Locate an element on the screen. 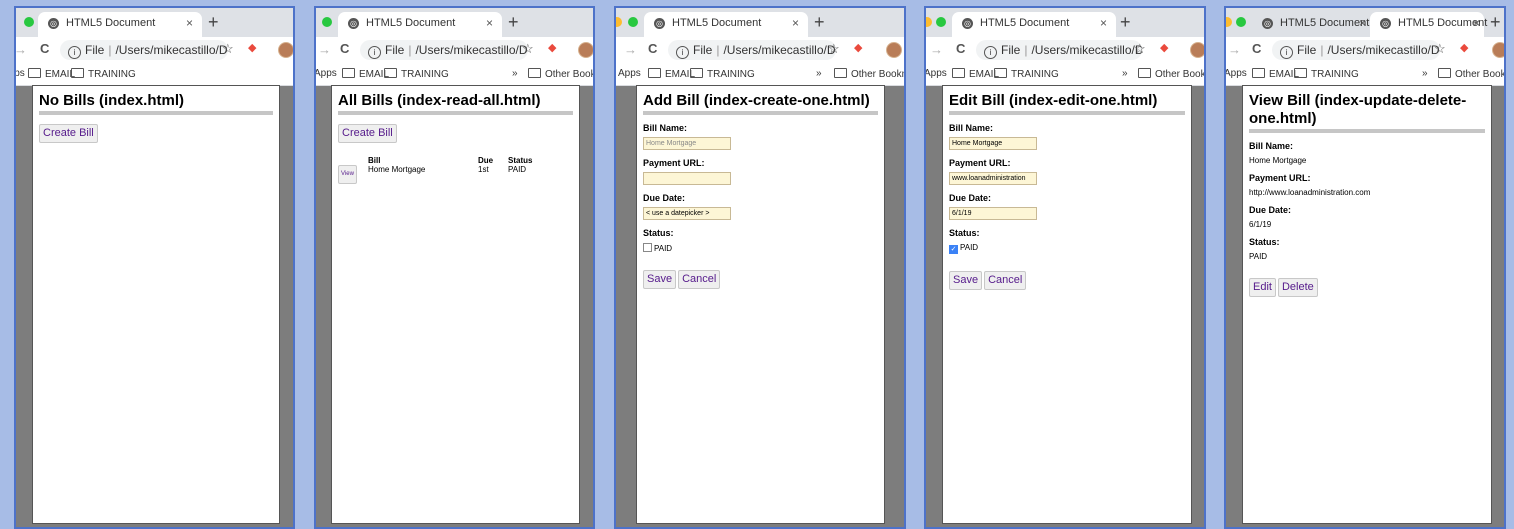 The image size is (1514, 529). status-paid-option: ✓ PAID is located at coordinates (1067, 248).